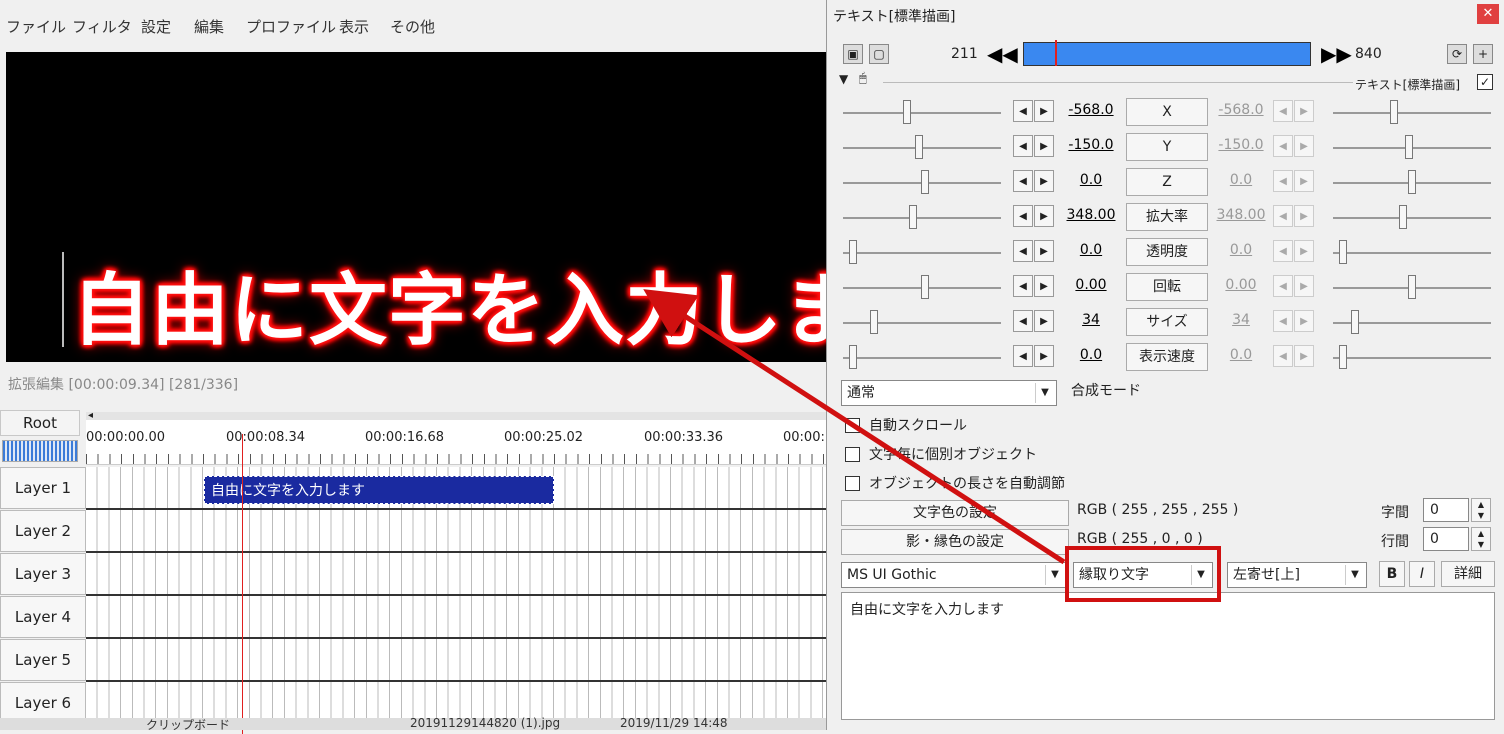 Image resolution: width=1504 pixels, height=734 pixels. Describe the element at coordinates (354, 26) in the screenshot. I see `menu-view: 表示` at that location.